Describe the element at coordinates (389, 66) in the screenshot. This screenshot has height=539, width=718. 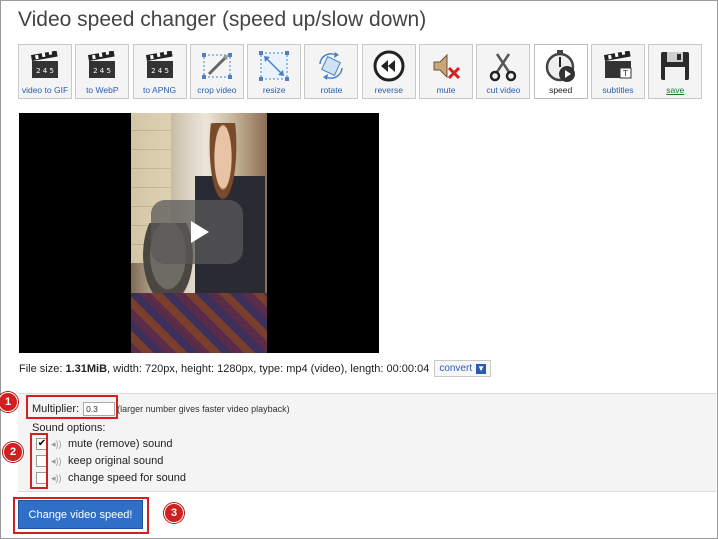
I see `rewind-icon` at that location.